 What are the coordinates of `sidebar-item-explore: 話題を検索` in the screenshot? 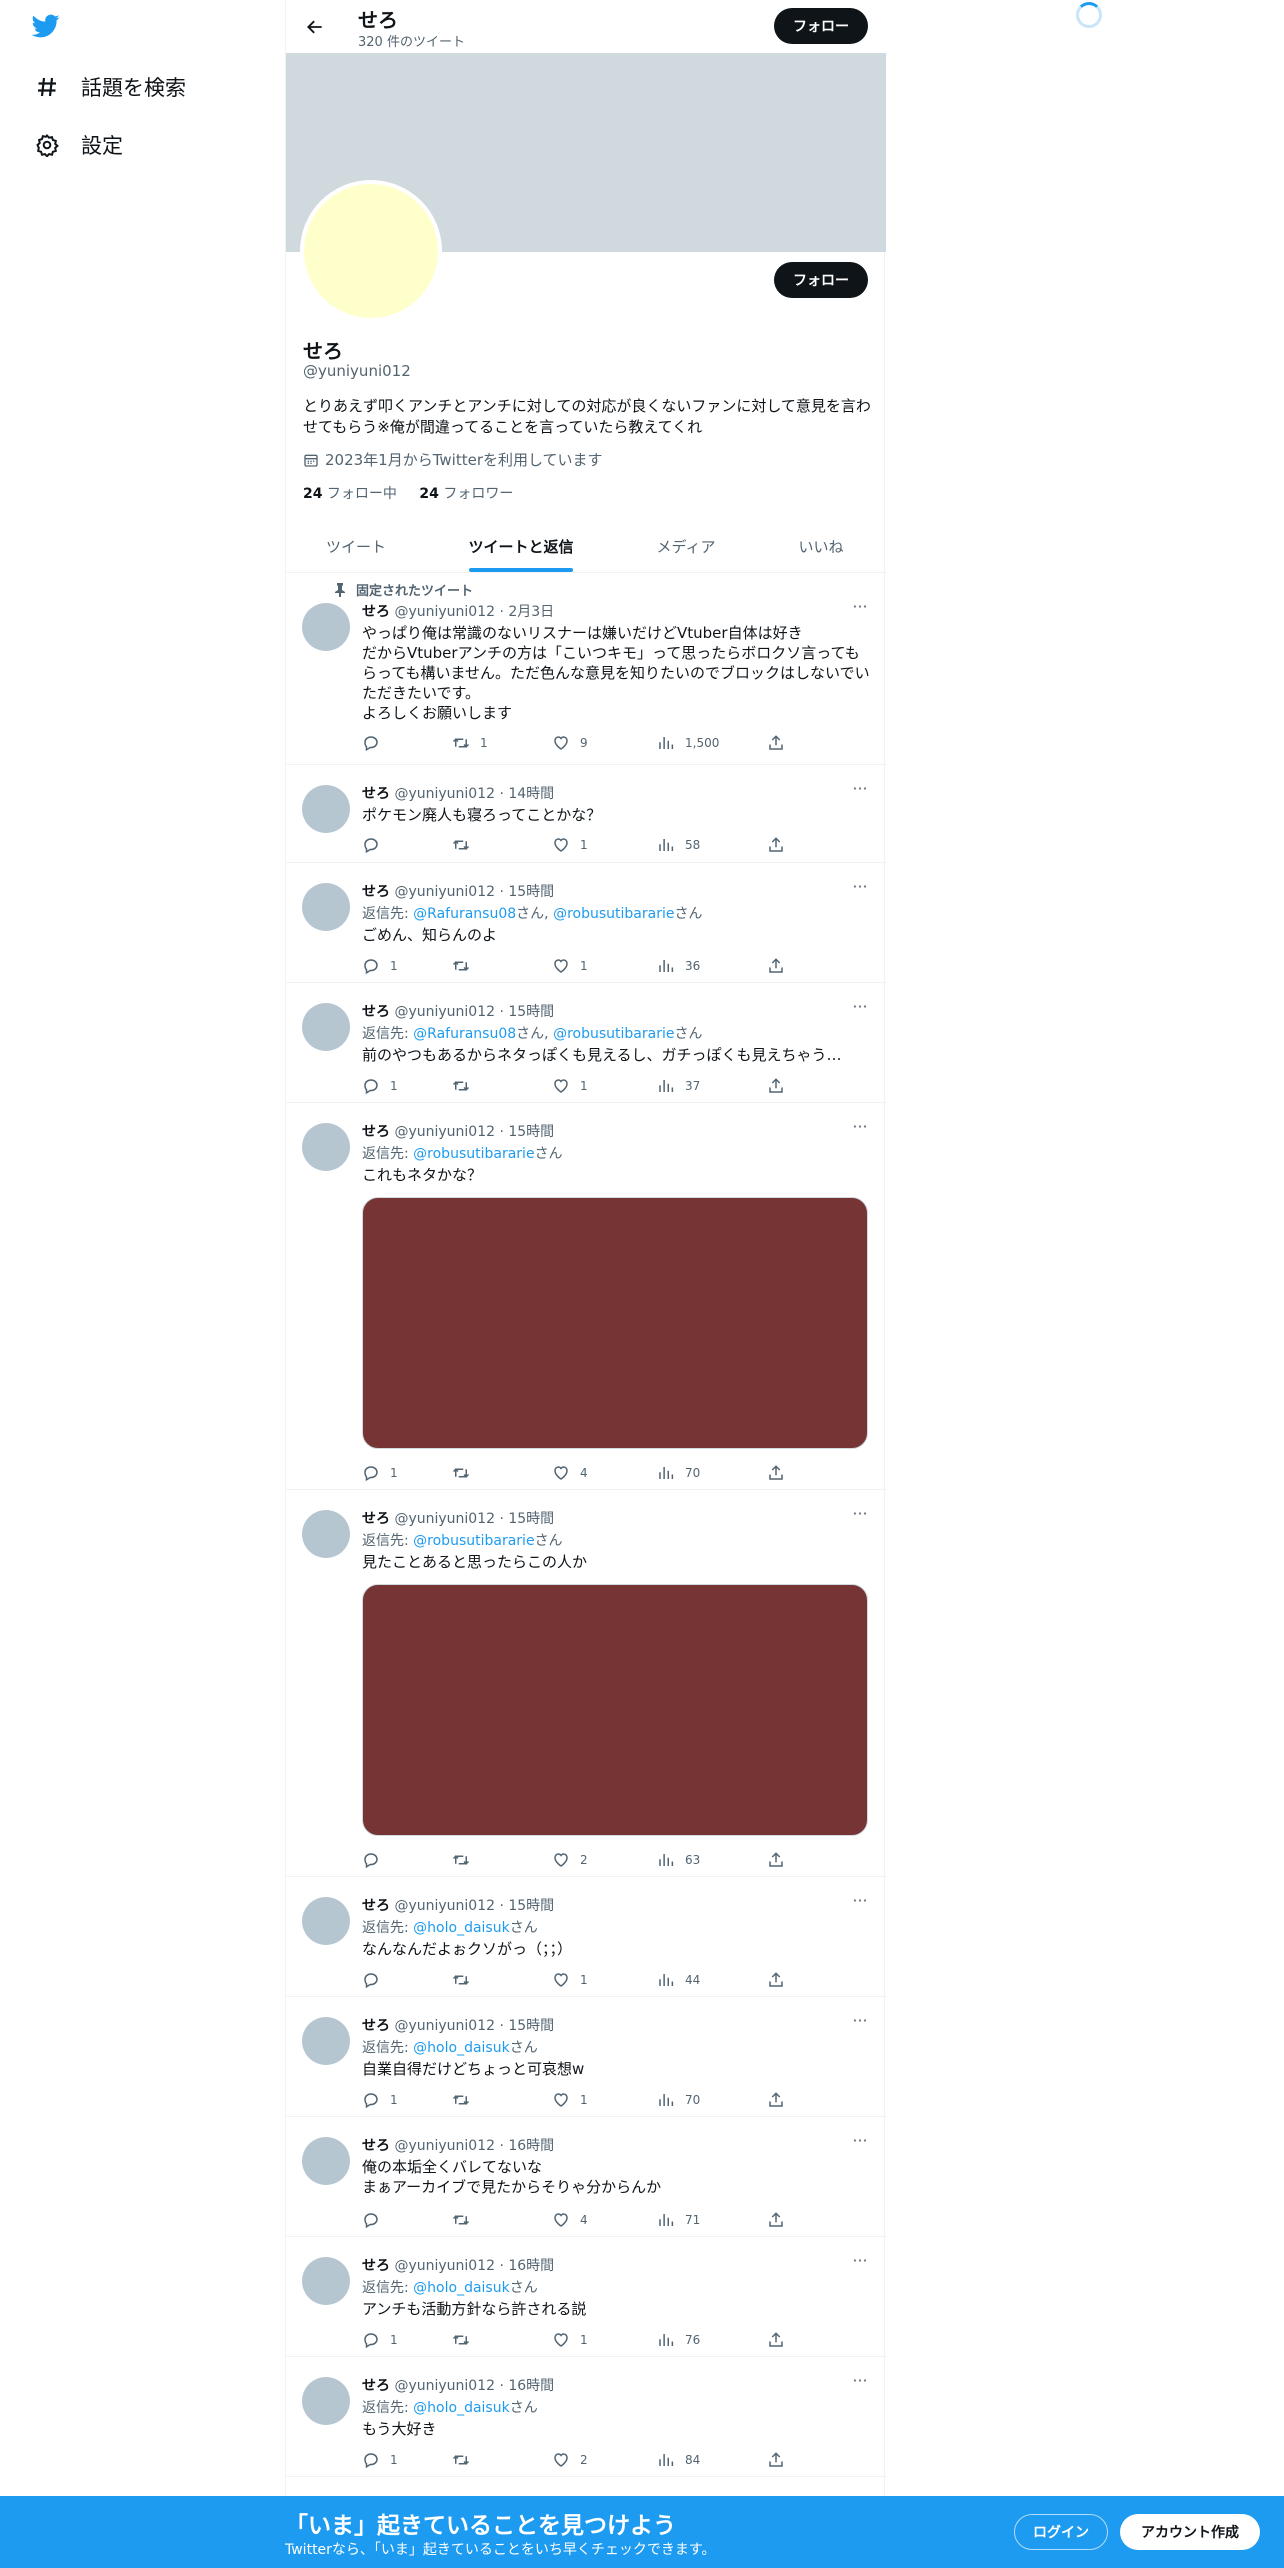 It's located at (109, 87).